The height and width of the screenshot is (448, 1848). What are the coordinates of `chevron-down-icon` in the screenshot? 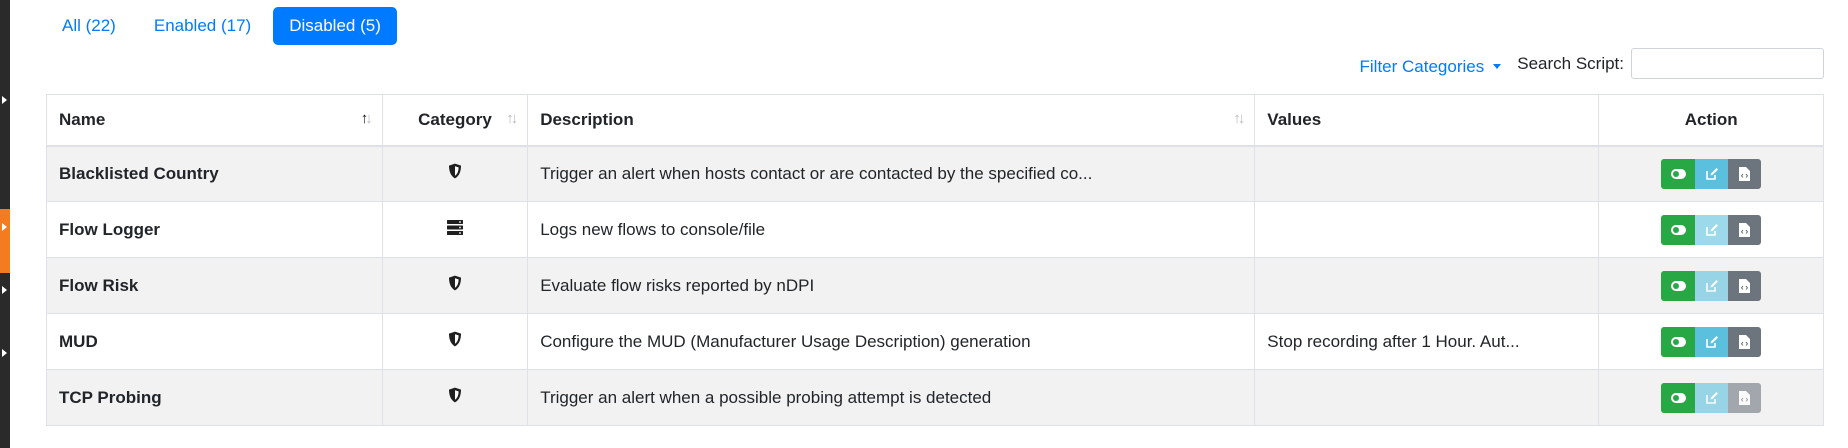 It's located at (1497, 66).